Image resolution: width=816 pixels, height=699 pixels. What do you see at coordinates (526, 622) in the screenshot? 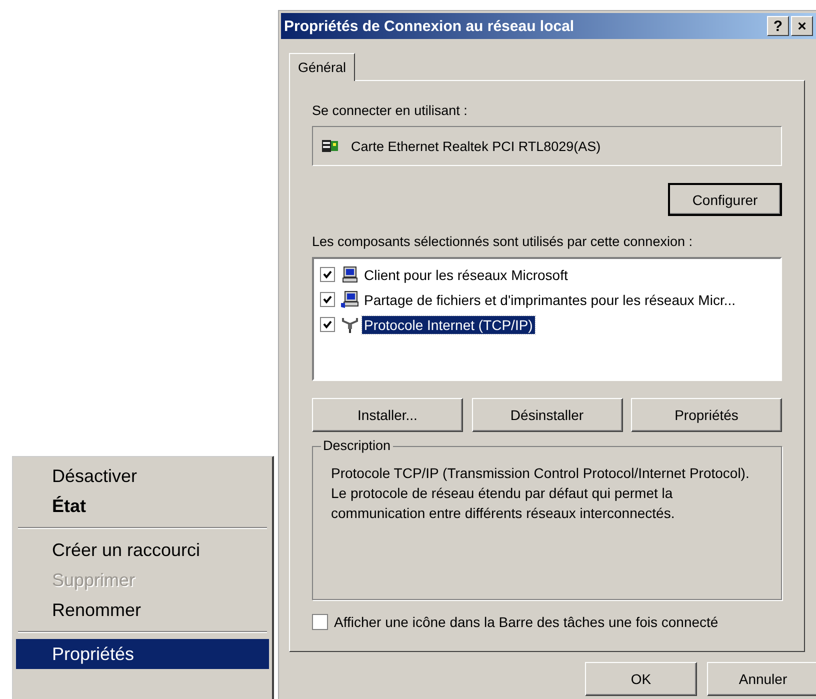
I see `checkbox-label: Afficher une icône dans la Barre des tâches une fois connecté` at bounding box center [526, 622].